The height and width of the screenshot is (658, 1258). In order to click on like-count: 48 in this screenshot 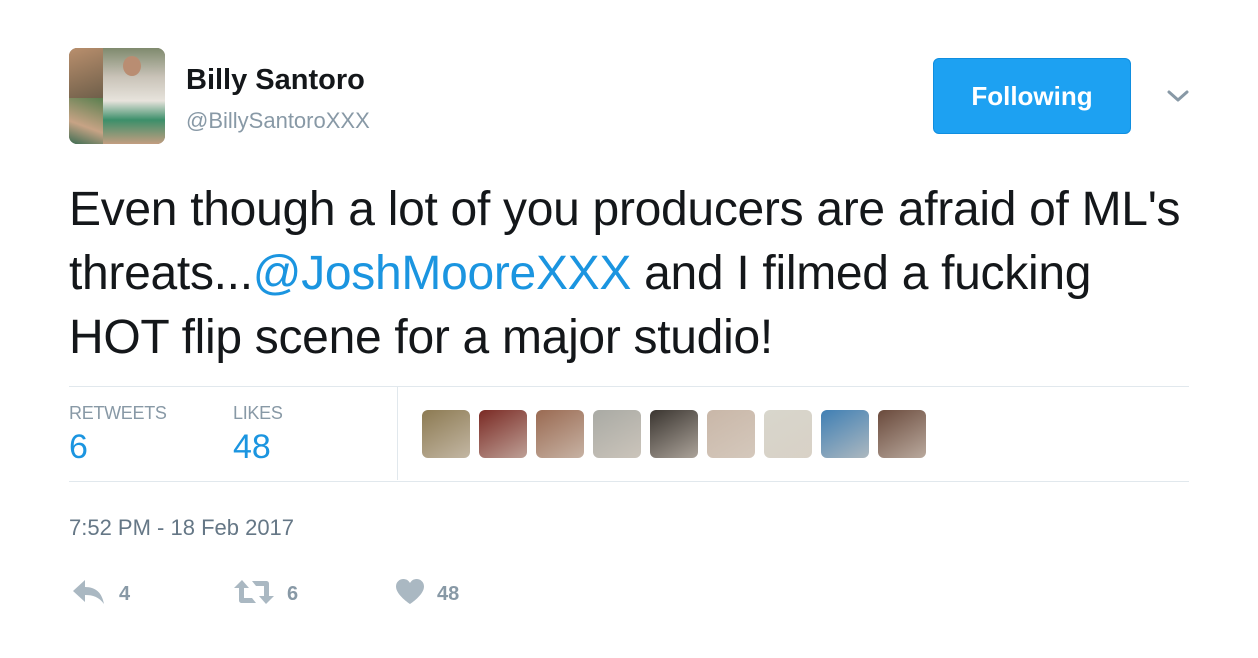, I will do `click(448, 594)`.